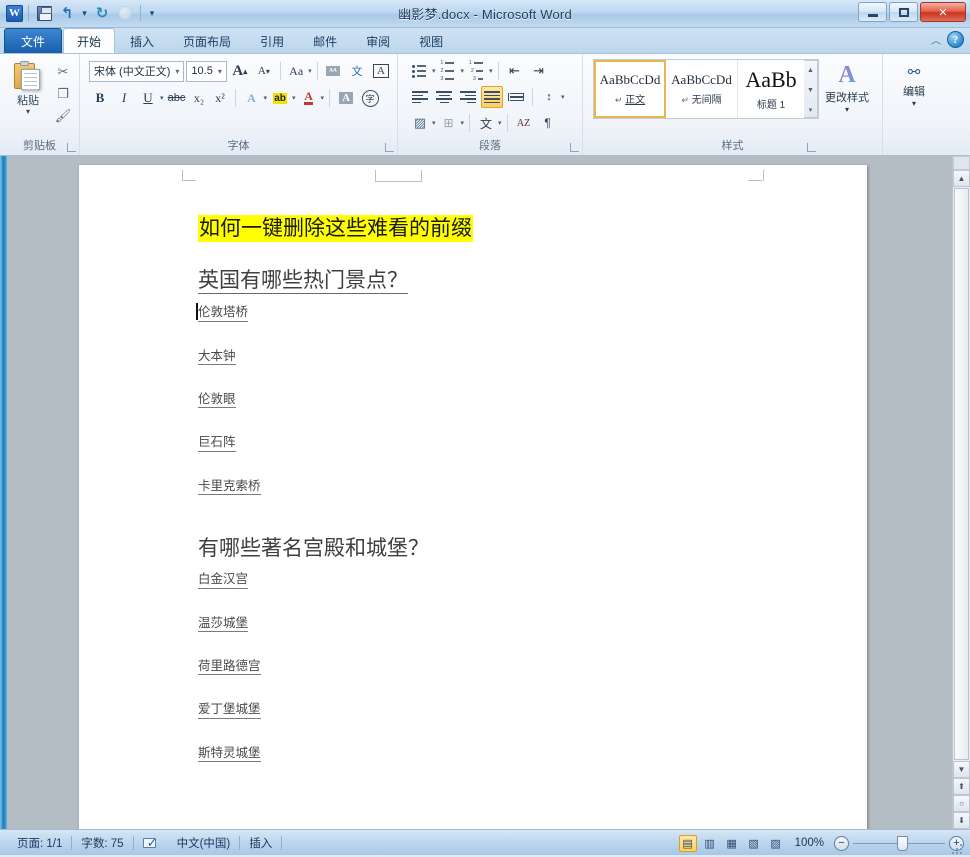 The height and width of the screenshot is (857, 970). What do you see at coordinates (220, 98) in the screenshot?
I see `superscript-icon: x²` at bounding box center [220, 98].